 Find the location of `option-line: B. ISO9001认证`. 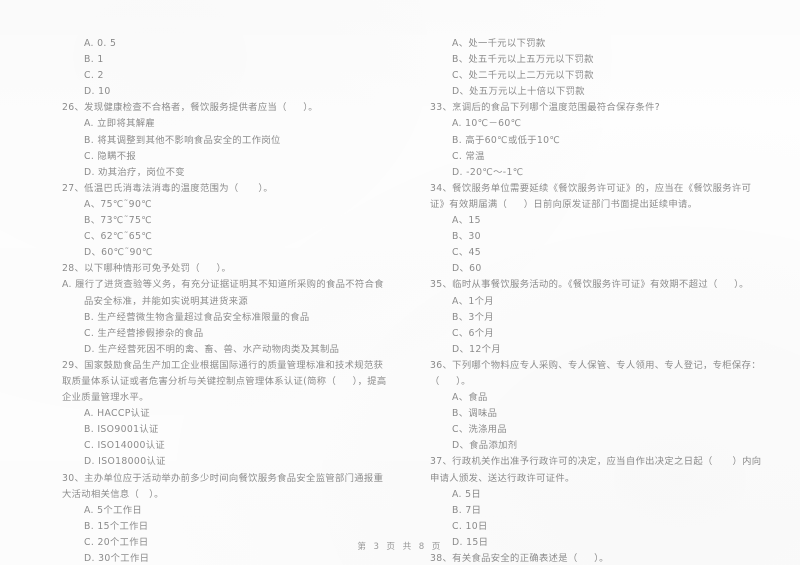

option-line: B. ISO9001认证 is located at coordinates (121, 430).